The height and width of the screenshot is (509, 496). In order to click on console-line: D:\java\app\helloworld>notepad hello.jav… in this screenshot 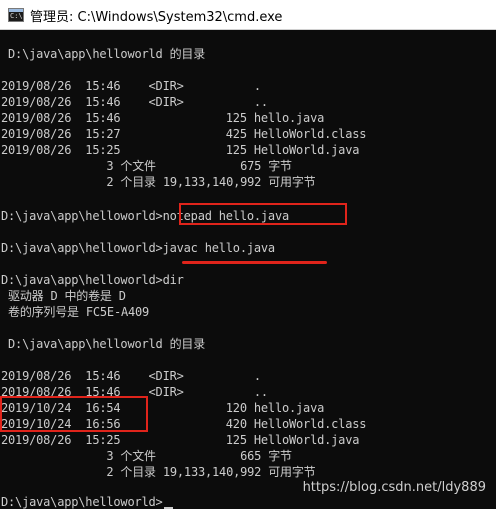, I will do `click(145, 216)`.